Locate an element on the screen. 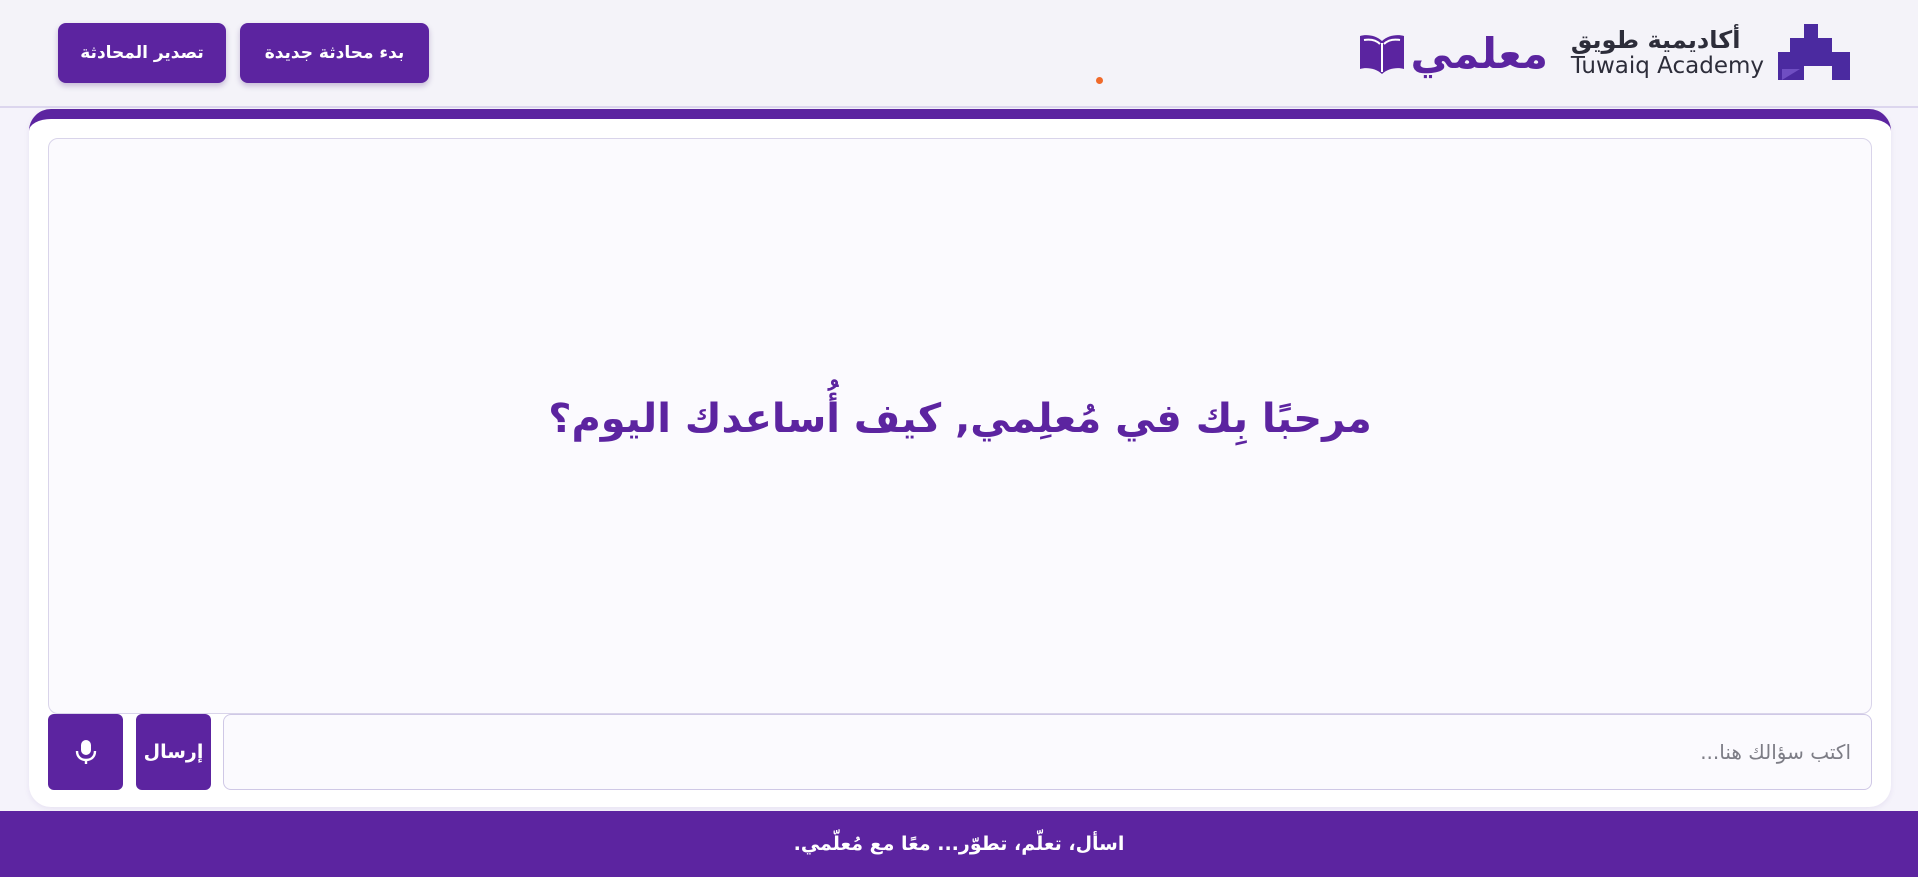 The width and height of the screenshot is (1918, 877). academy-name-ar: أكاديمية طويق is located at coordinates (1655, 40).